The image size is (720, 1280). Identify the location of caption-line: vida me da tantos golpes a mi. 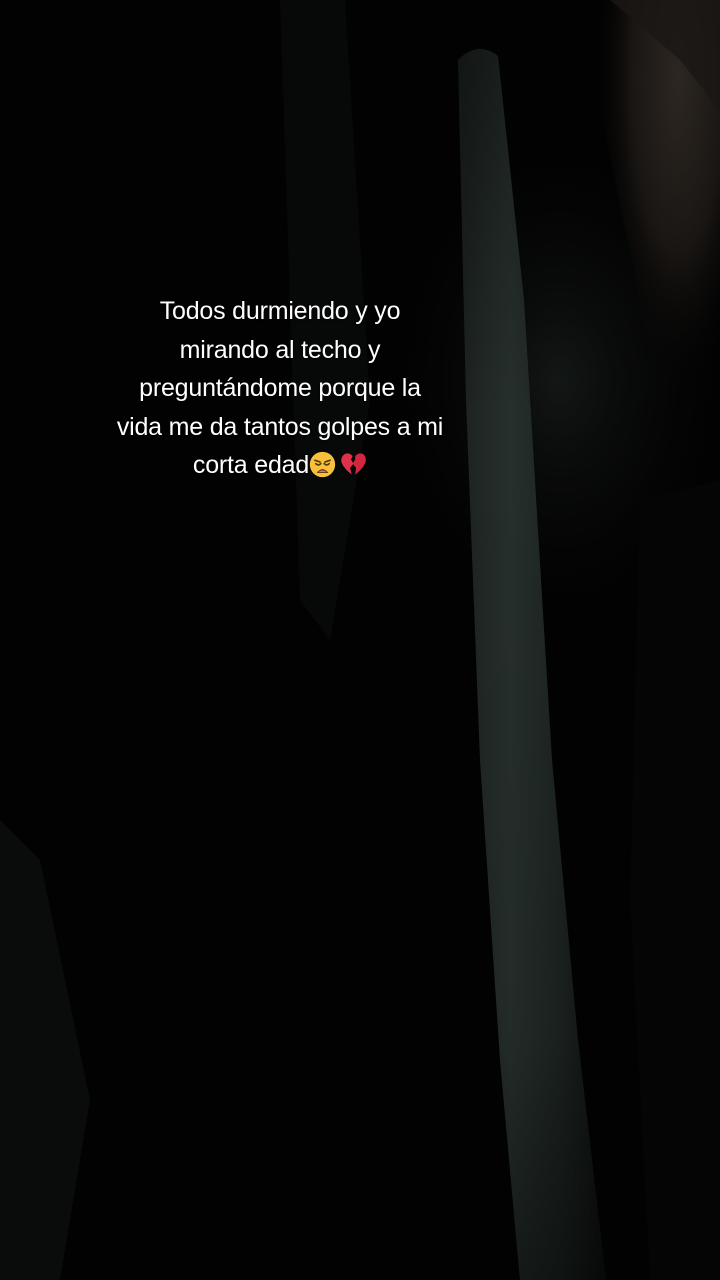
(280, 426).